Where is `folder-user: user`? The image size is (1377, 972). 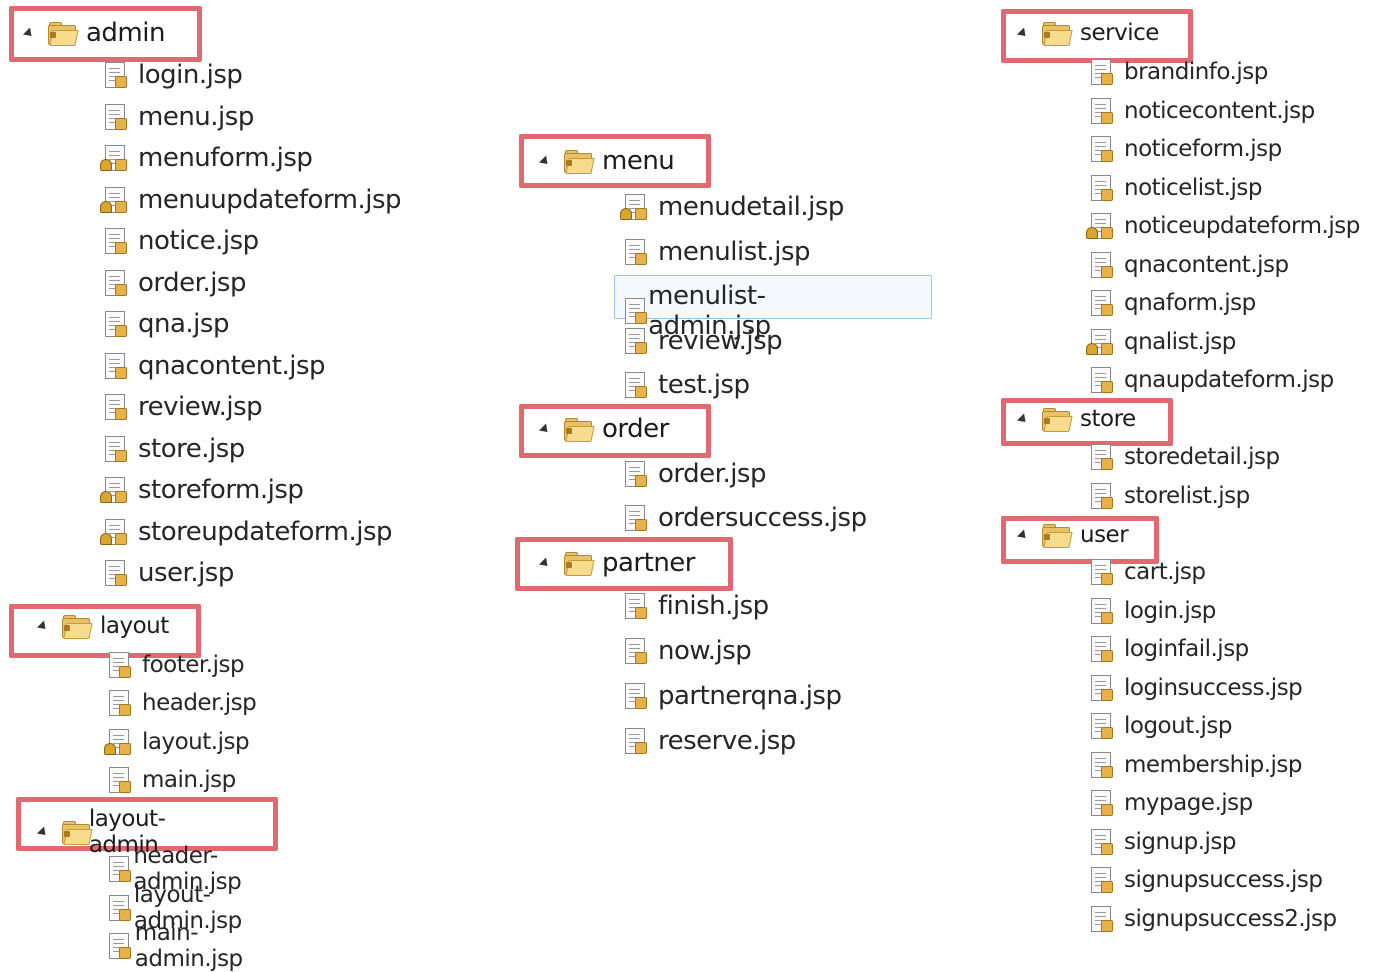 folder-user: user is located at coordinates (1072, 535).